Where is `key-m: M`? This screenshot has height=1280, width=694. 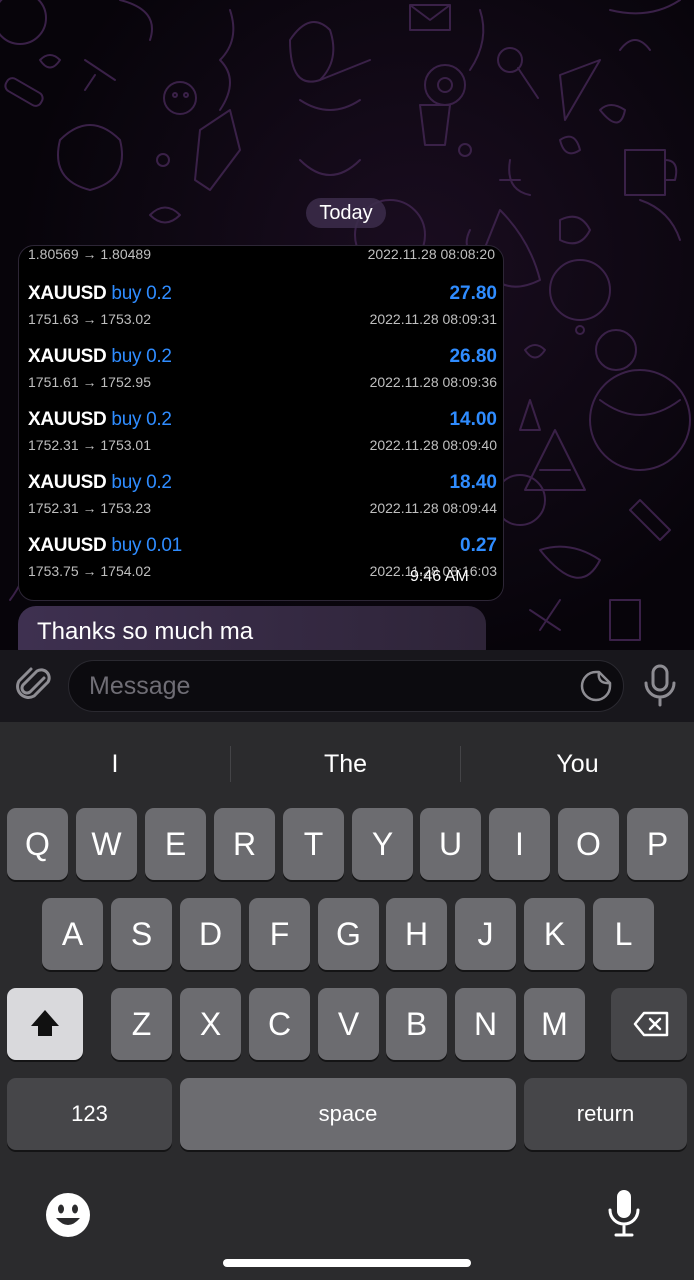
key-m: M is located at coordinates (554, 1024).